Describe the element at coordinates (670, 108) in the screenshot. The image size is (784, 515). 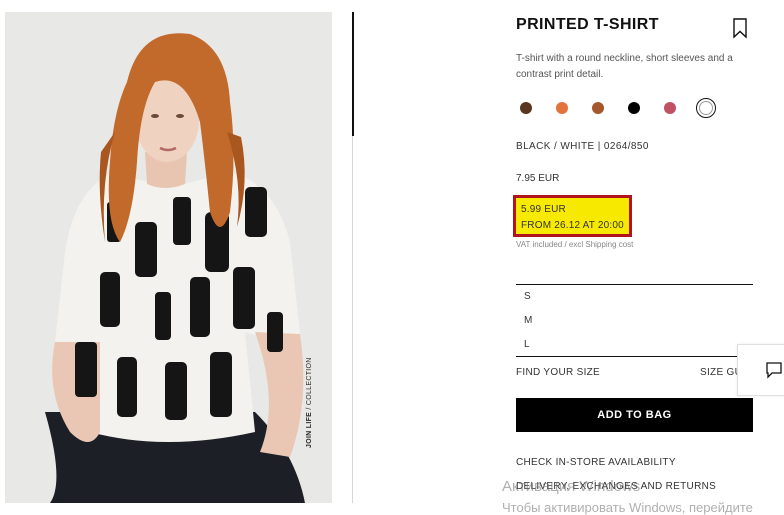
I see `color-swatch-rose` at that location.